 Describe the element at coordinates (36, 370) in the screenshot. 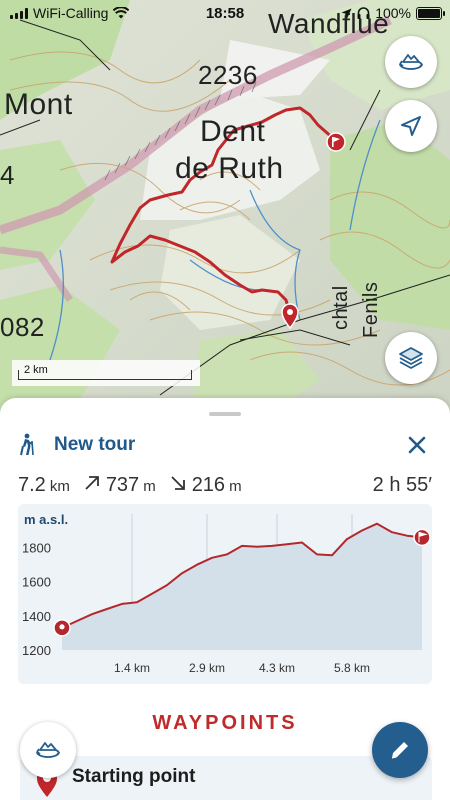

I see `scale-bar-label: 2 km` at that location.